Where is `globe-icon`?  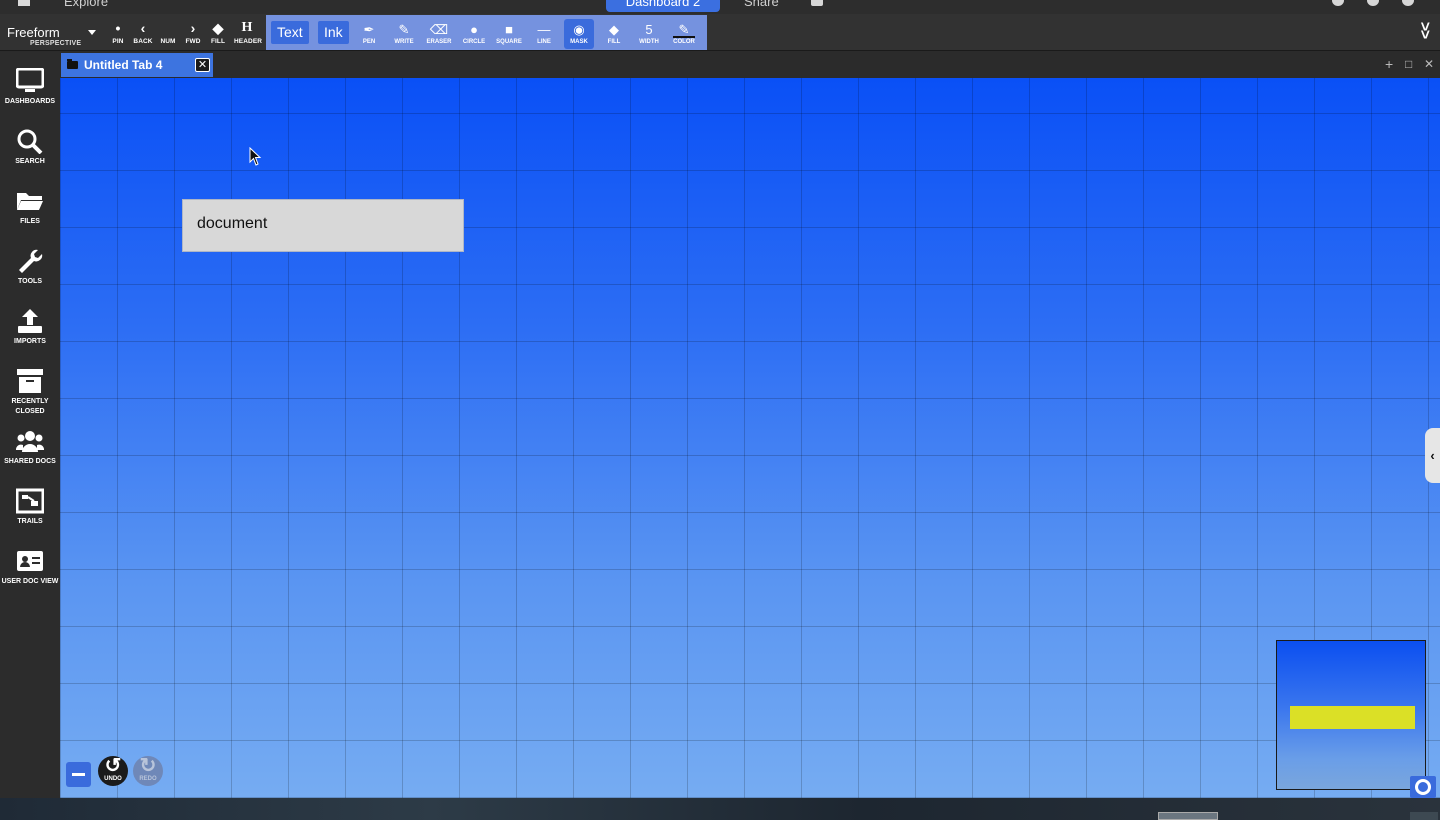 globe-icon is located at coordinates (1423, 787).